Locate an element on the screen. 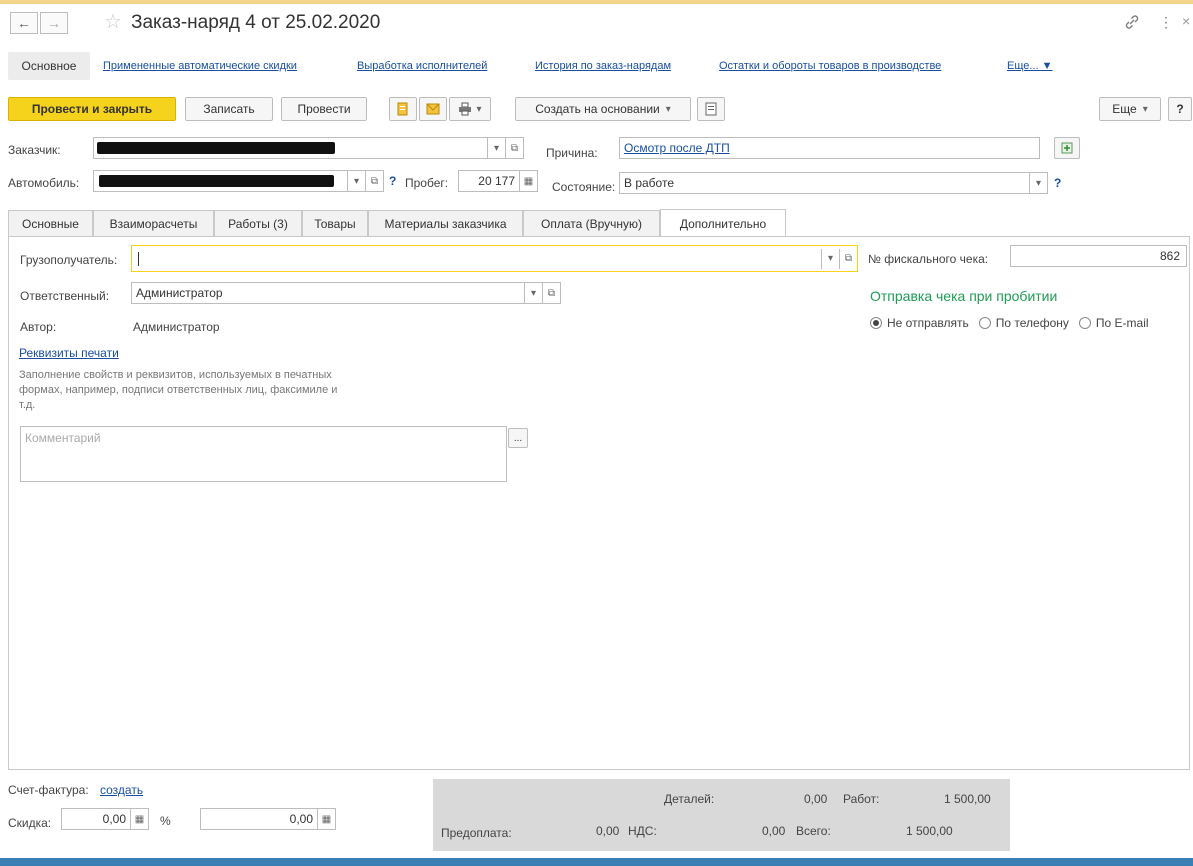  forward-button: → is located at coordinates (54, 23).